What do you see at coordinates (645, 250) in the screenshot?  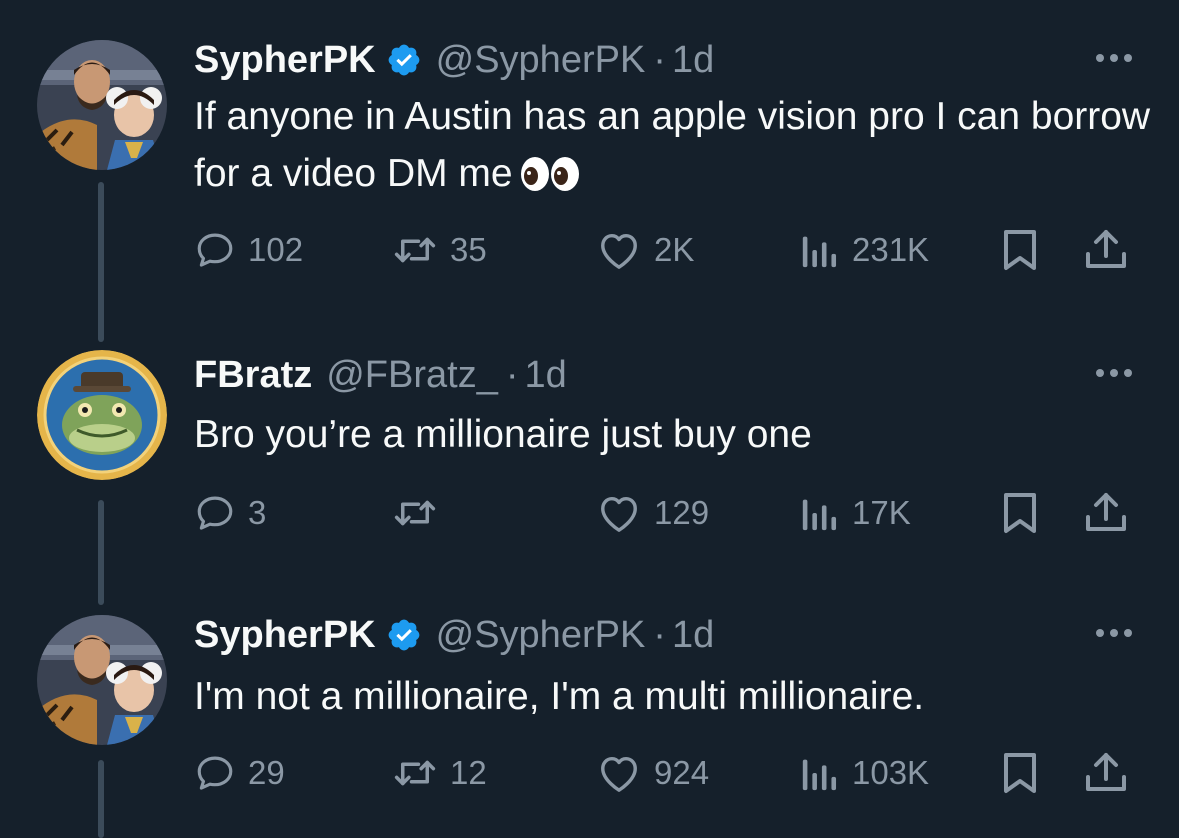 I see `like-button: 2K` at bounding box center [645, 250].